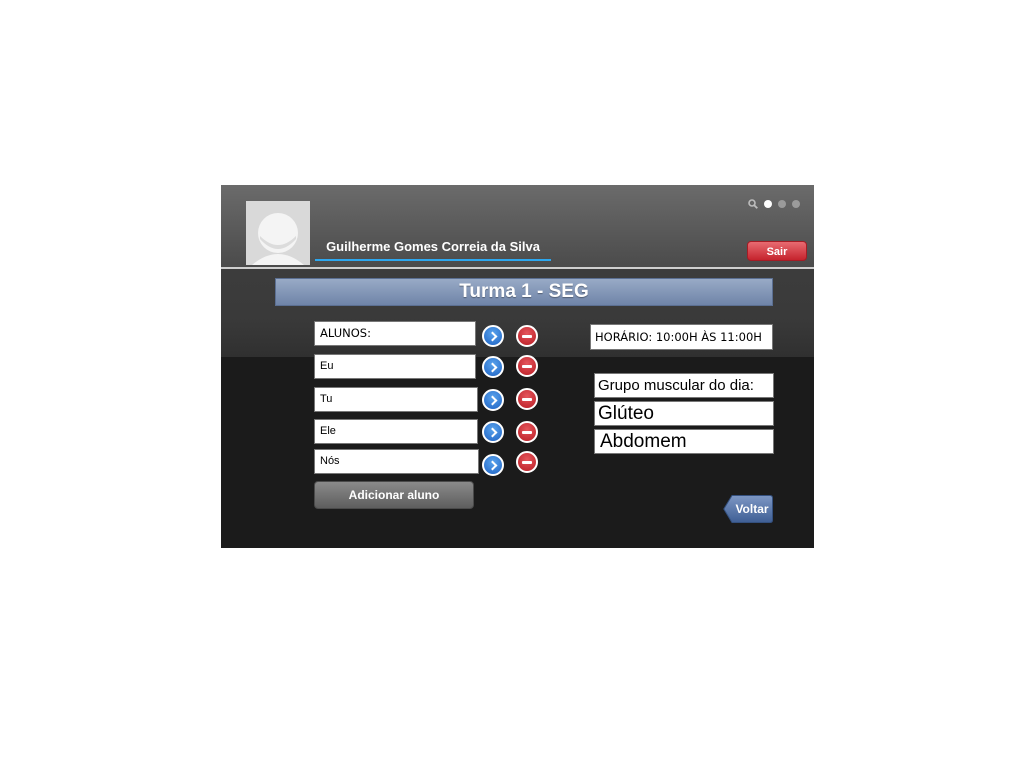 Image resolution: width=1024 pixels, height=768 pixels. Describe the element at coordinates (524, 292) in the screenshot. I see `page-title: Turma 1 - SEG` at that location.